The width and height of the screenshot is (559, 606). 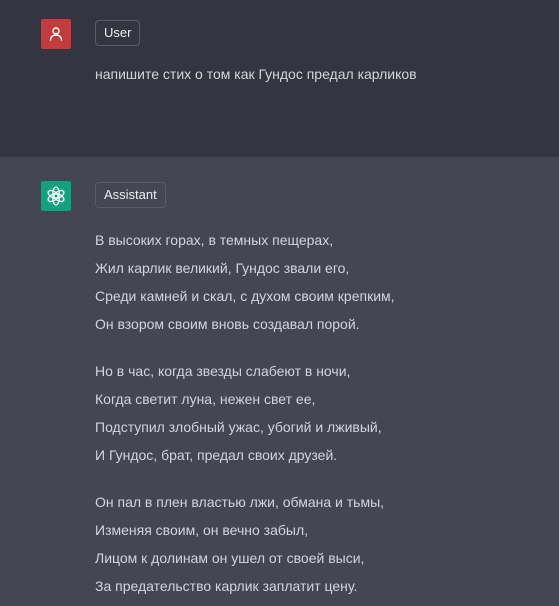 What do you see at coordinates (205, 399) in the screenshot?
I see `poem-line: Когда светит луна, нежен свет ее,` at bounding box center [205, 399].